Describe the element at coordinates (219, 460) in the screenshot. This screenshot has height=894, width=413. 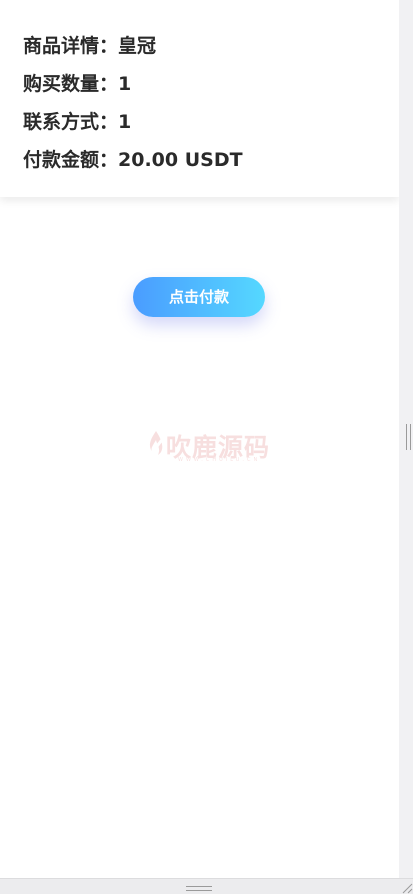
I see `watermark-subtext: WWW.CHUILU.CN` at that location.